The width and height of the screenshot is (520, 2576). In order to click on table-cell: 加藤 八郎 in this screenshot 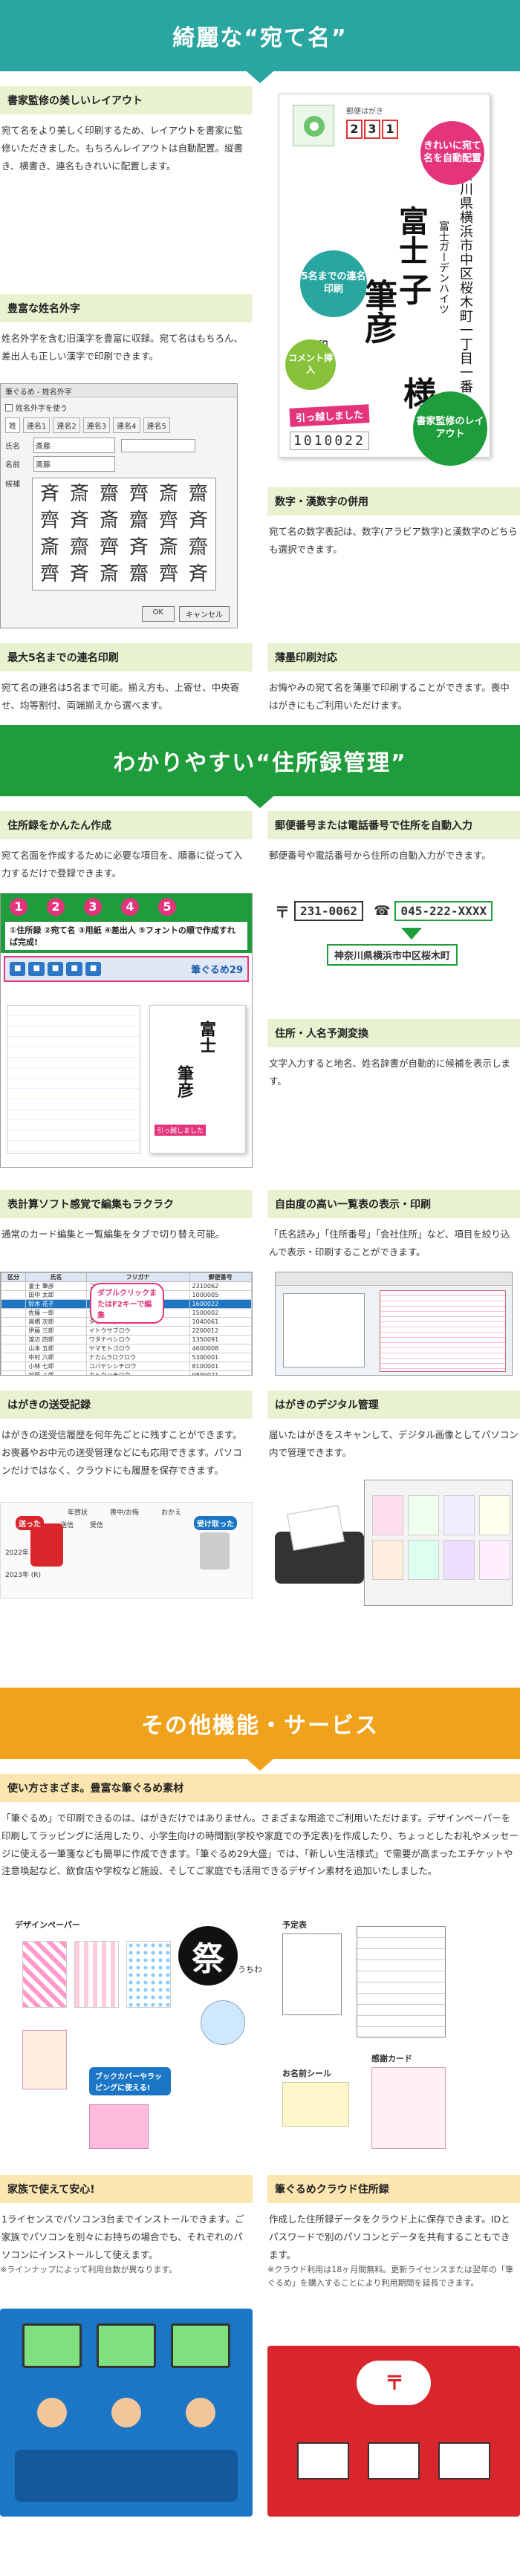, I will do `click(56, 1372)`.